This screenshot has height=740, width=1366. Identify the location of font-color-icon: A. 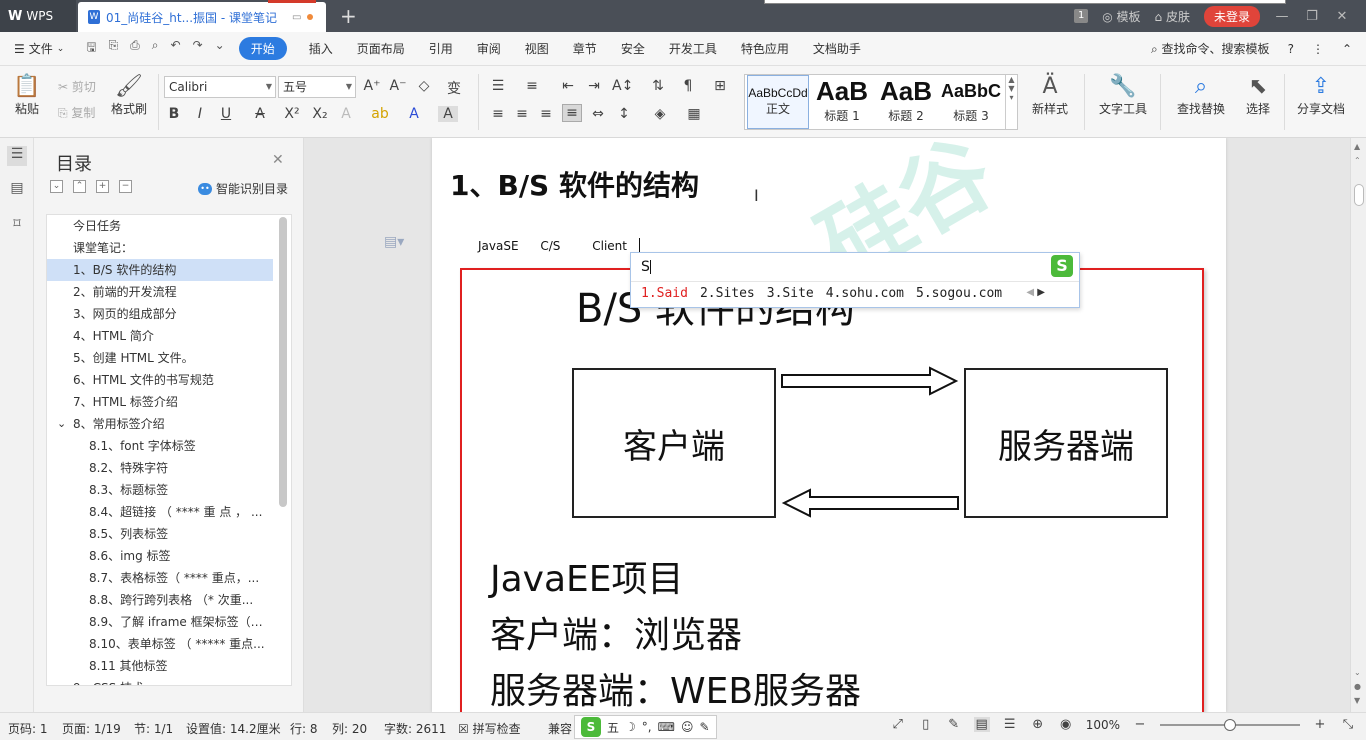
(414, 114).